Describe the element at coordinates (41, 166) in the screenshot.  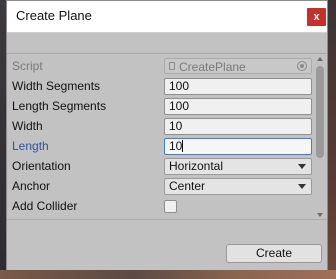
I see `orientation-label: Orientation` at that location.